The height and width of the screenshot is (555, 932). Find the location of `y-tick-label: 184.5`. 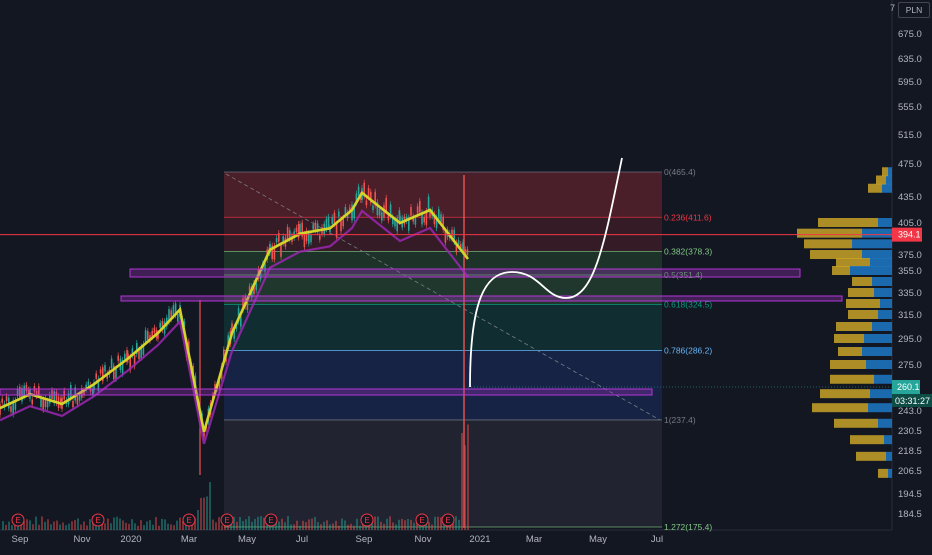

y-tick-label: 184.5 is located at coordinates (910, 514).